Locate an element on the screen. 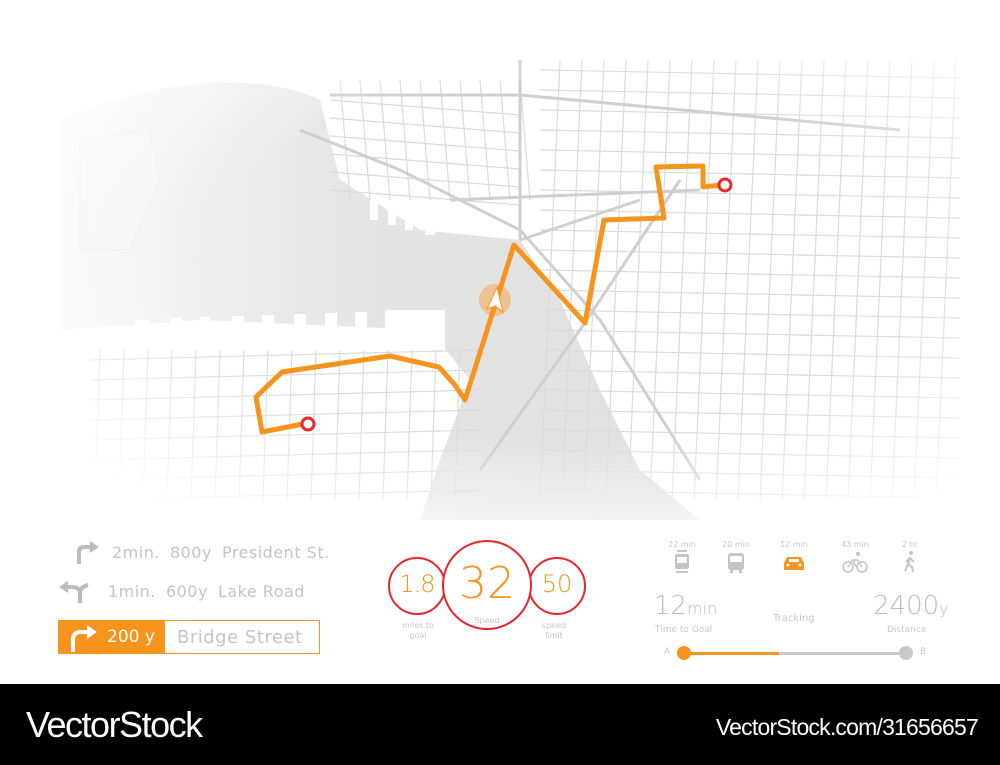 Image resolution: width=1000 pixels, height=765 pixels. current-distance: 200 y is located at coordinates (131, 637).